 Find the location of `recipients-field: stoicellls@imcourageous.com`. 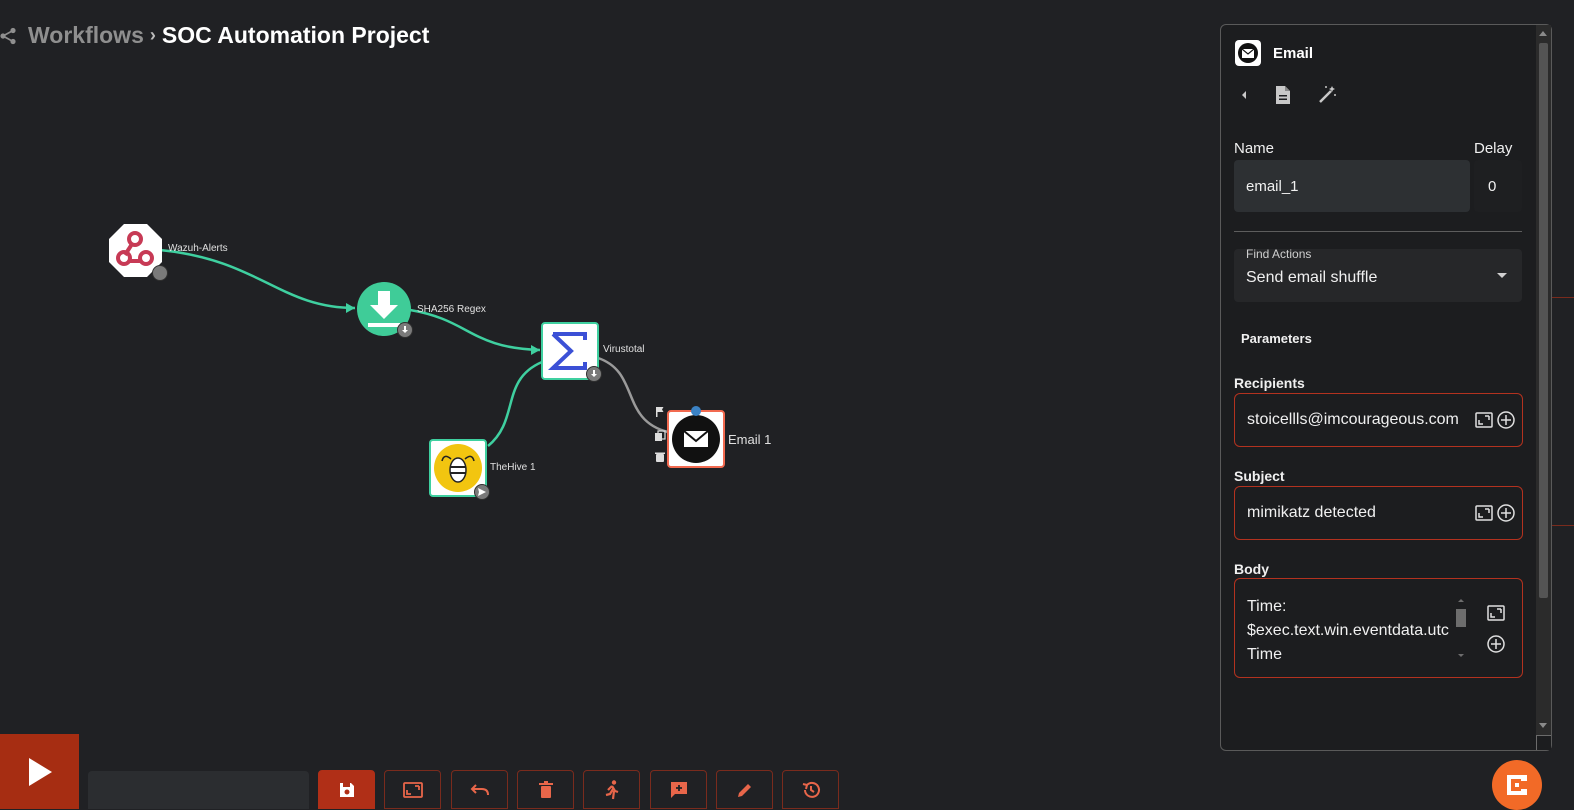

recipients-field: stoicellls@imcourageous.com is located at coordinates (1378, 420).